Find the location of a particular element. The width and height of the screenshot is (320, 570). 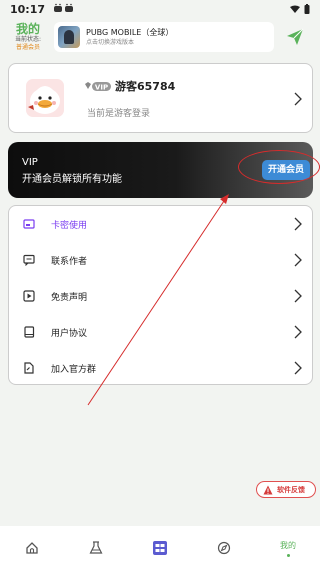

menu-label: 卡密使用 is located at coordinates (69, 225).